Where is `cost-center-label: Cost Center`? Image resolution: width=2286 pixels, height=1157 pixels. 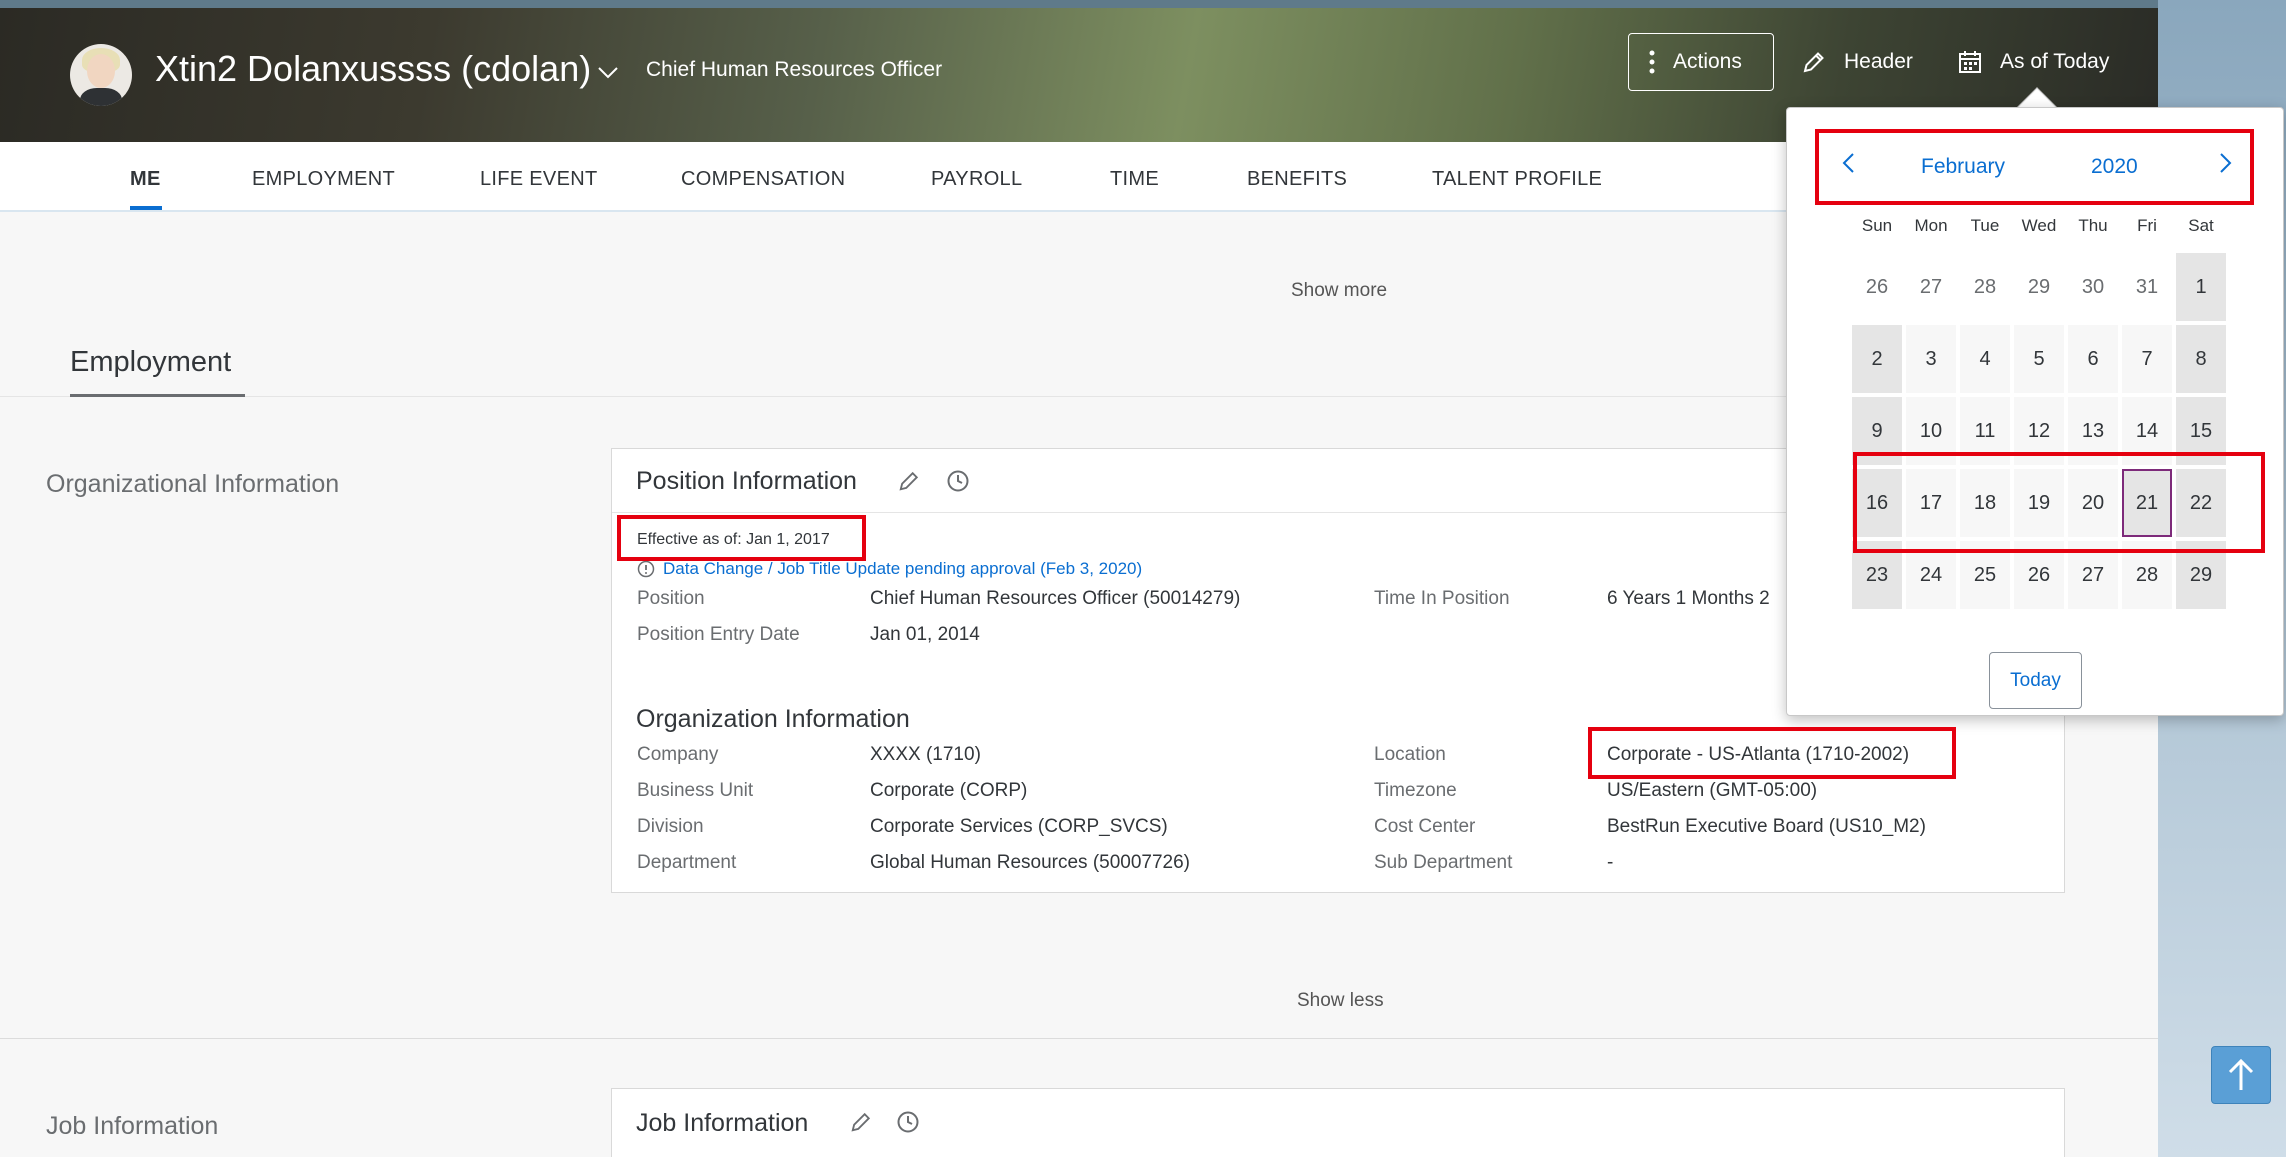
cost-center-label: Cost Center is located at coordinates (1425, 826).